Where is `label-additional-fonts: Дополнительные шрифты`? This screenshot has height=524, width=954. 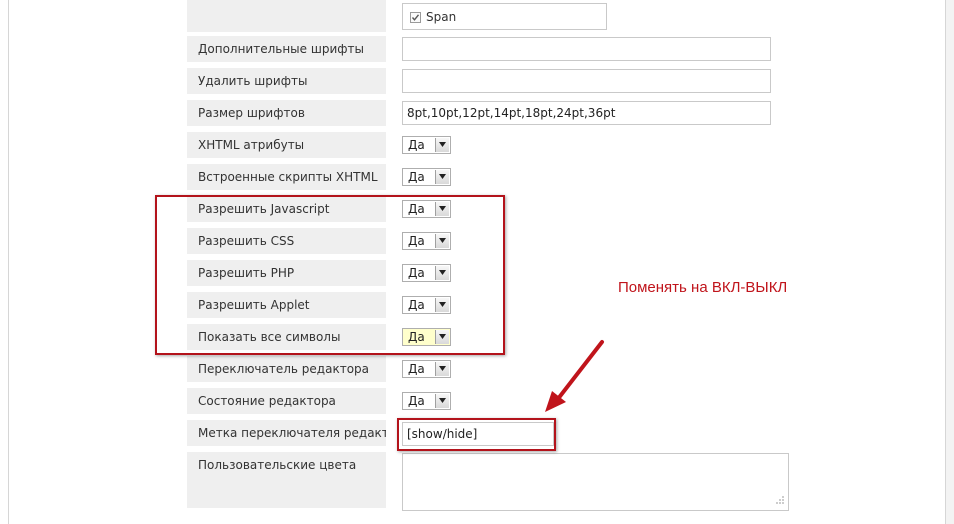
label-additional-fonts: Дополнительные шрифты is located at coordinates (286, 49).